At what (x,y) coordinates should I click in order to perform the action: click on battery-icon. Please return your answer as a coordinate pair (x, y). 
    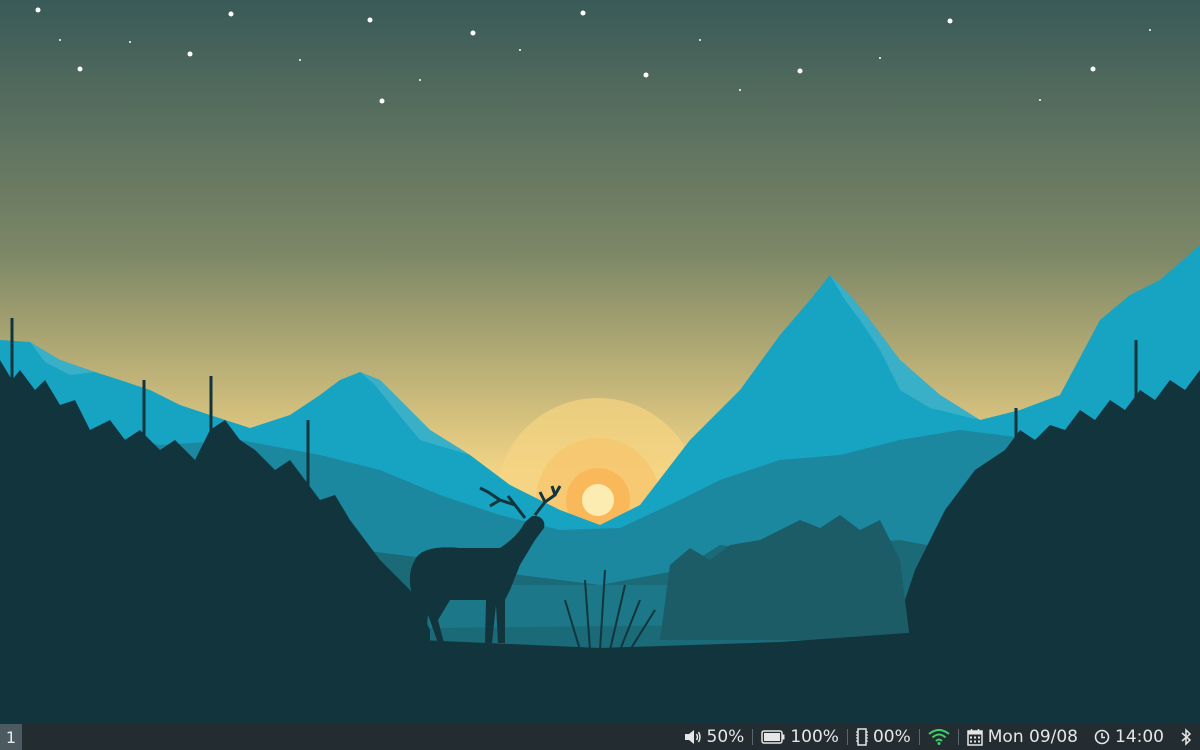
    Looking at the image, I should click on (773, 737).